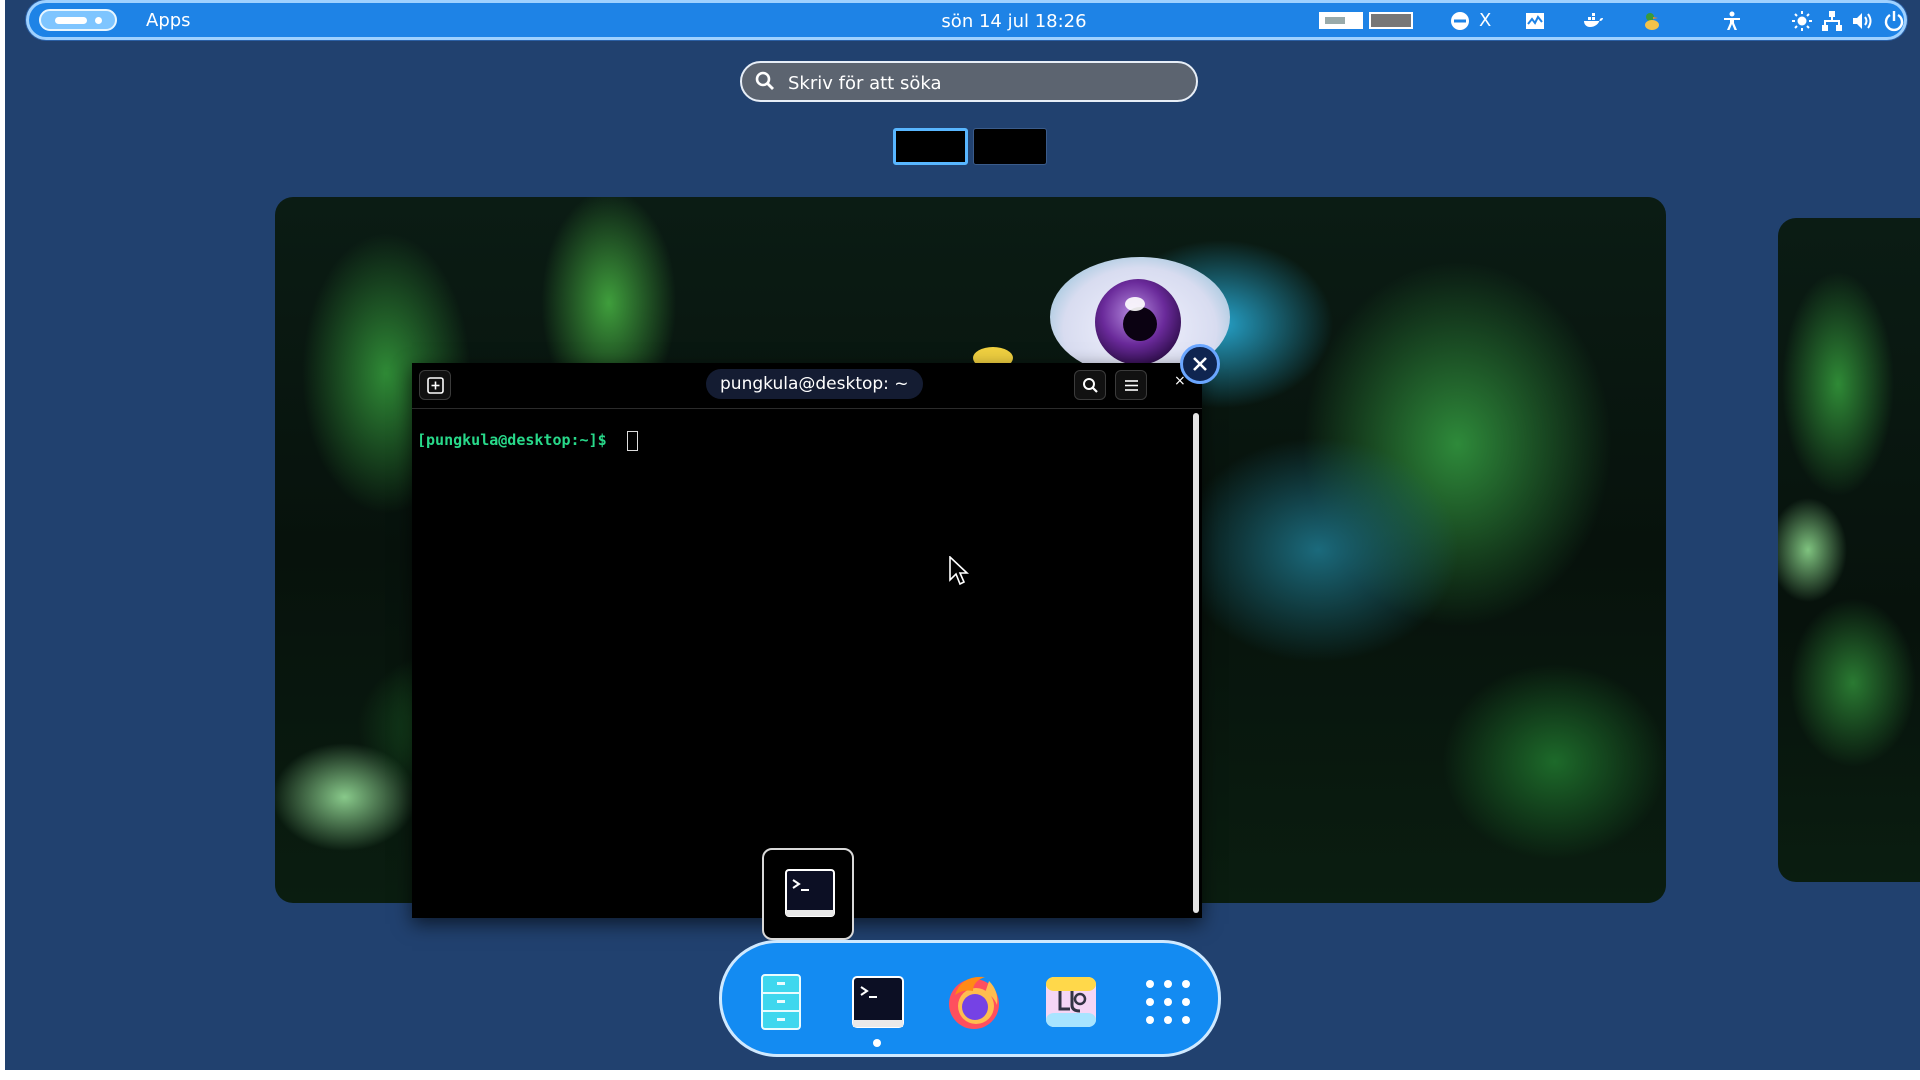 The height and width of the screenshot is (1080, 1920). What do you see at coordinates (71, 20) in the screenshot?
I see `workspace-indicator-active` at bounding box center [71, 20].